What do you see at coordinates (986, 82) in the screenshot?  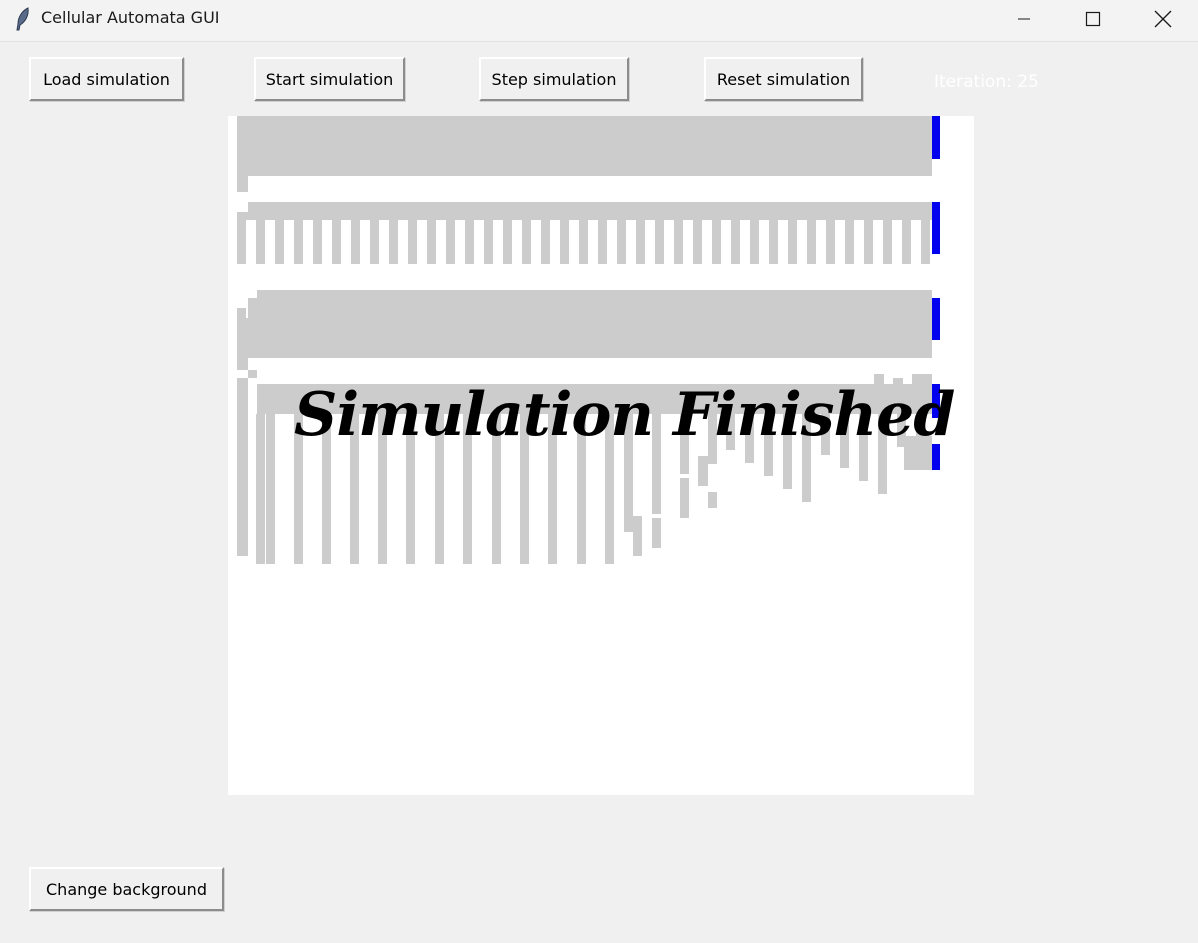 I see `iteration-counter: Iteration: 25` at bounding box center [986, 82].